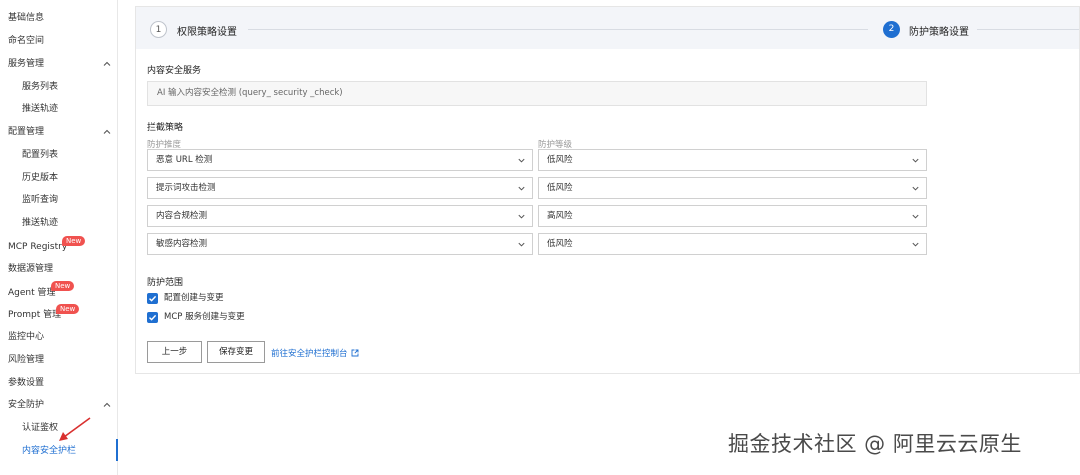  Describe the element at coordinates (340, 160) in the screenshot. I see `dimension-select: 恶意 URL 检测` at that location.